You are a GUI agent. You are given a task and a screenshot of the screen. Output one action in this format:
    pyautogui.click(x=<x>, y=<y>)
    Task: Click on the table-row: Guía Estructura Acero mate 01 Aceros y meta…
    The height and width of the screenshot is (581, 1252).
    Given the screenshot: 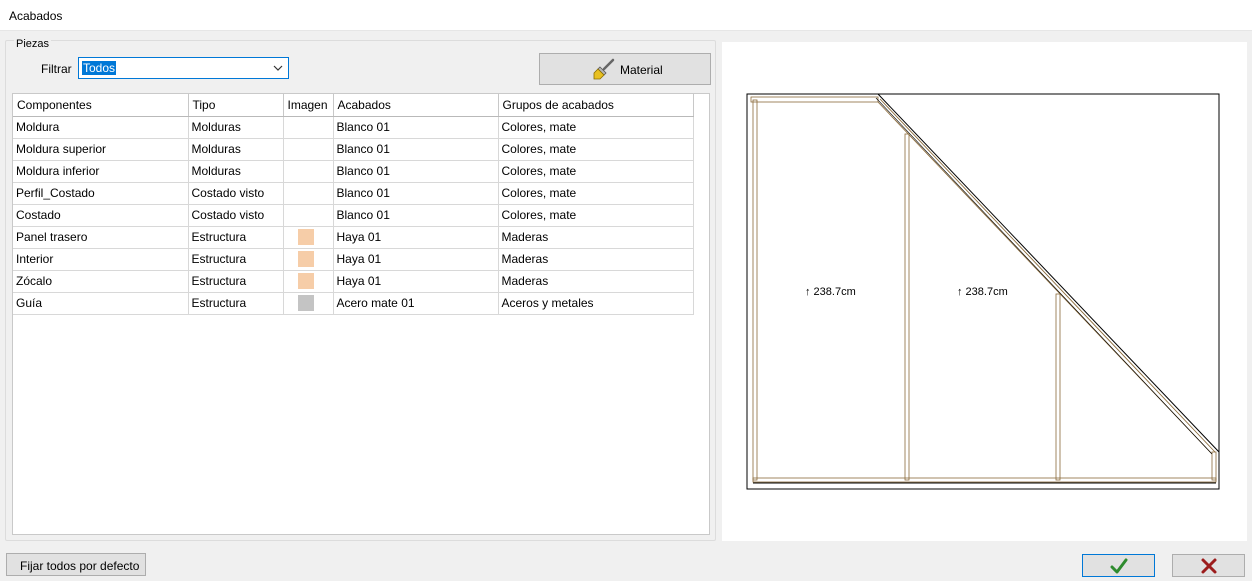 What is the action you would take?
    pyautogui.click(x=353, y=303)
    